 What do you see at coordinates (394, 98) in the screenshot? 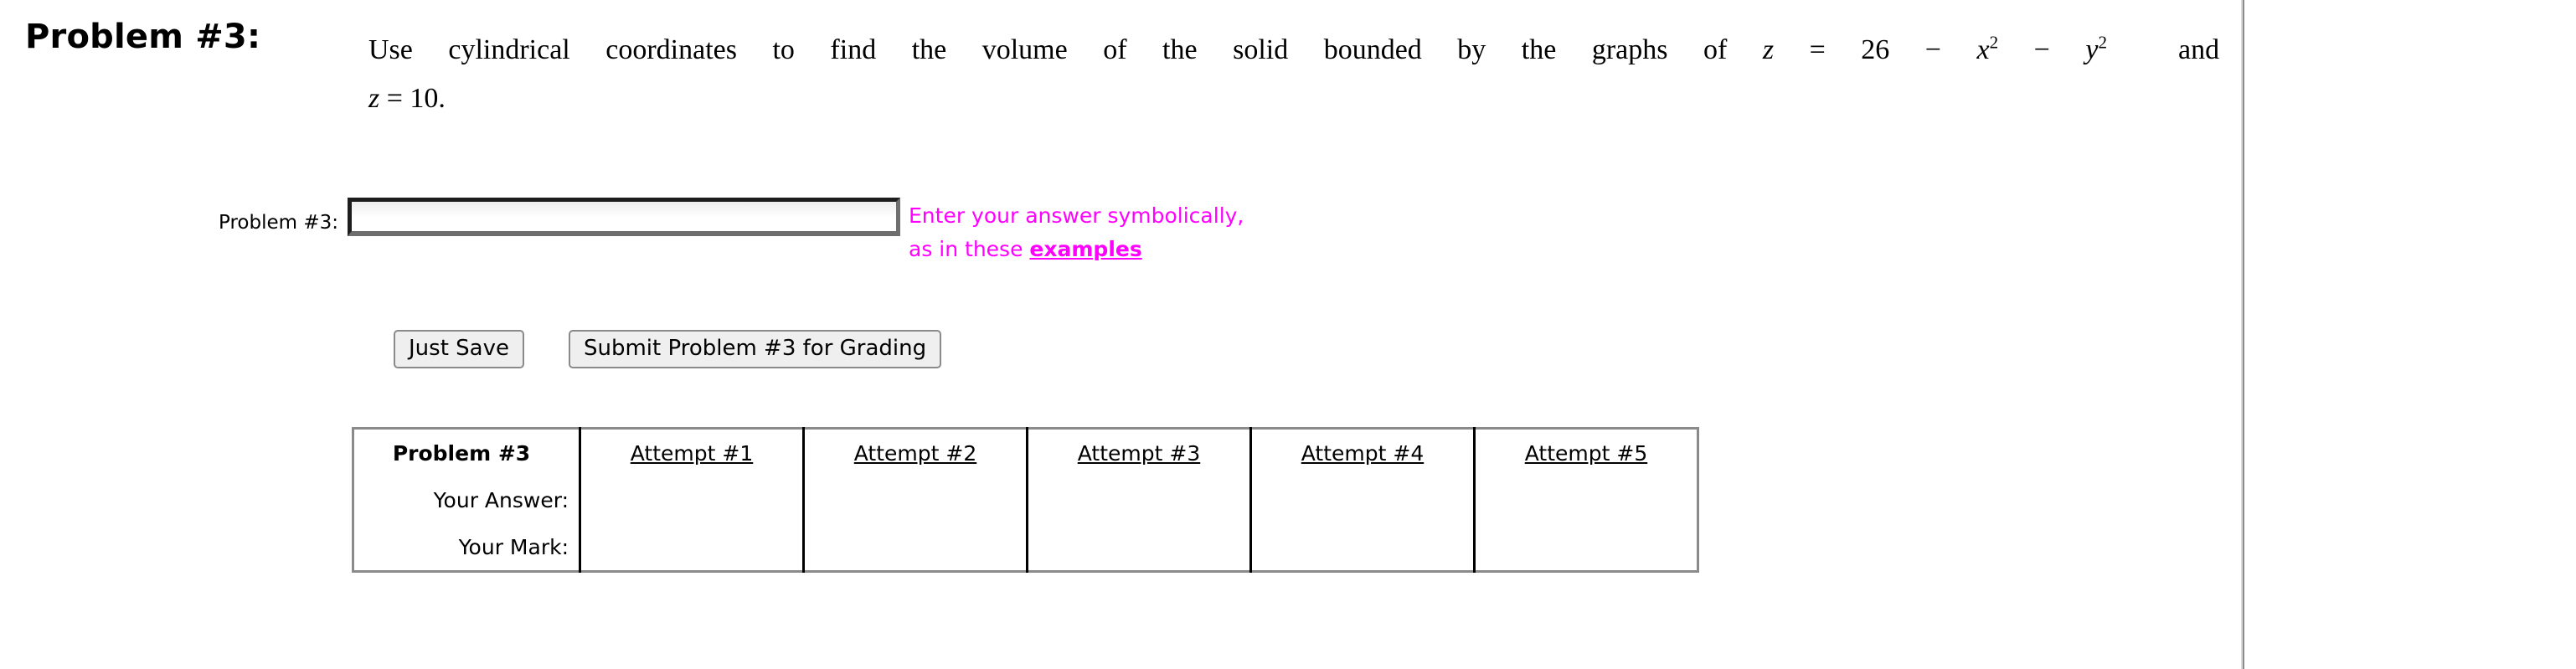
I see `equation2-equals: =` at bounding box center [394, 98].